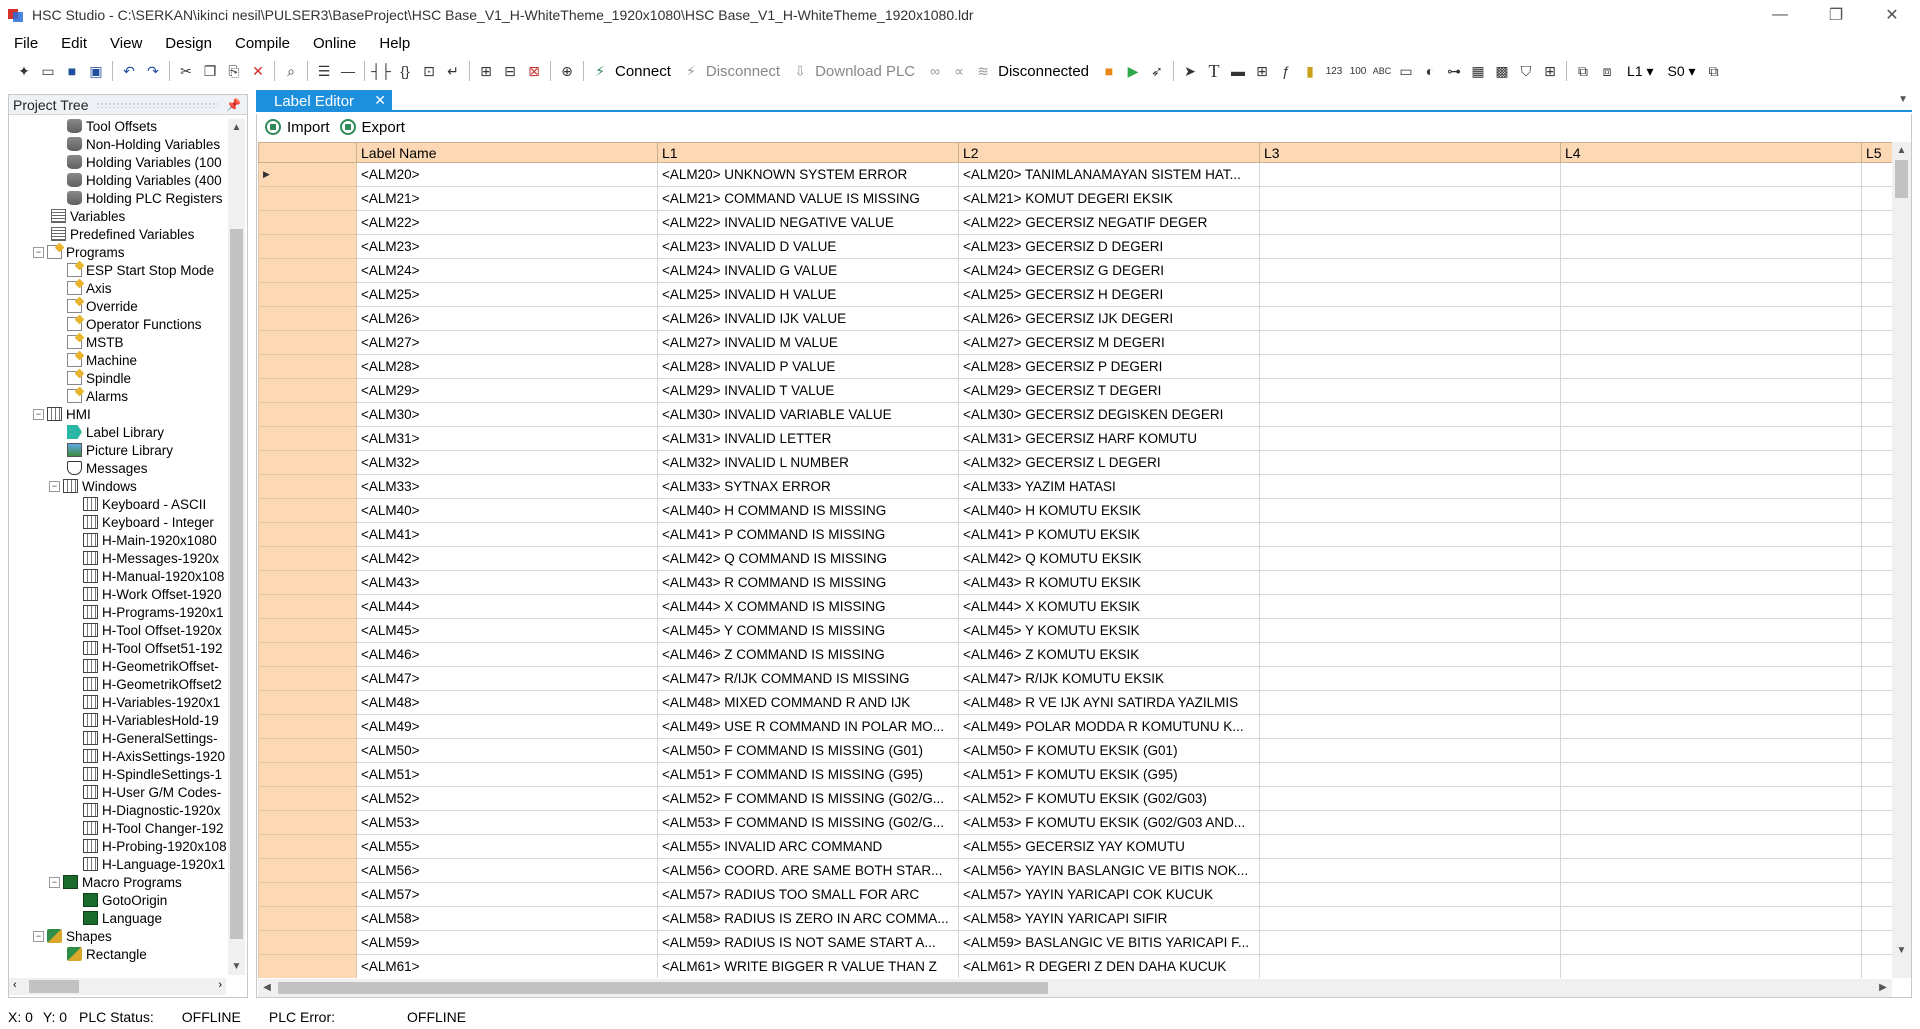  What do you see at coordinates (507, 414) in the screenshot?
I see `table-cell: <ALM30>` at bounding box center [507, 414].